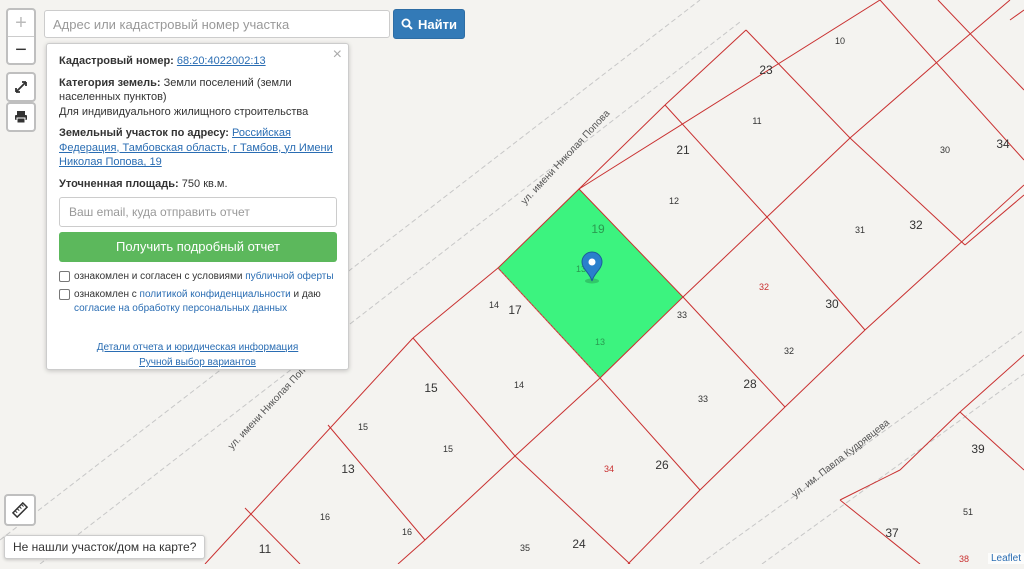  What do you see at coordinates (598, 229) in the screenshot?
I see `parcel-number-label: 19` at bounding box center [598, 229].